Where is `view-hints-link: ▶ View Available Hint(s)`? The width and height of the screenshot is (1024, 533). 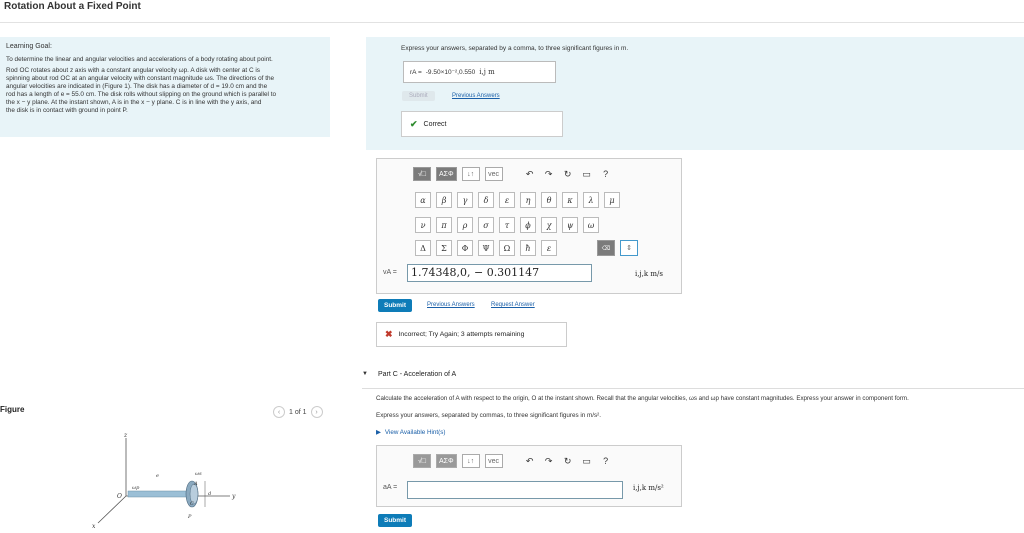 view-hints-link: ▶ View Available Hint(s) is located at coordinates (411, 432).